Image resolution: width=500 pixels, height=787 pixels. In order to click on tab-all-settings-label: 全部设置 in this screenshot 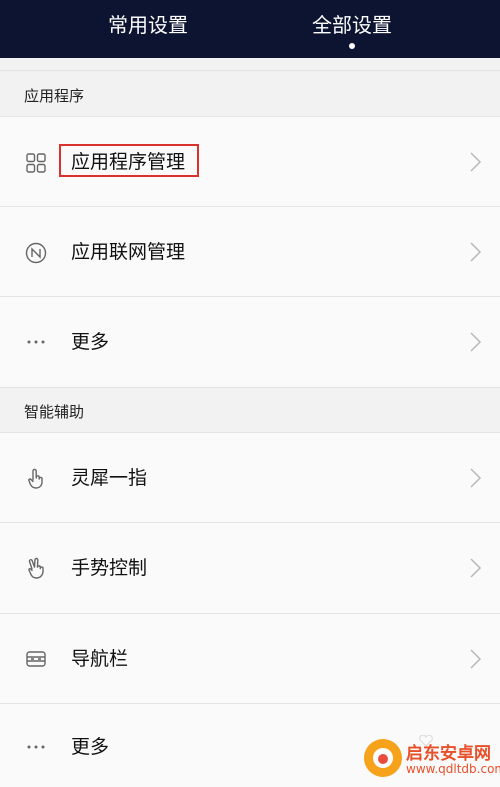, I will do `click(352, 25)`.